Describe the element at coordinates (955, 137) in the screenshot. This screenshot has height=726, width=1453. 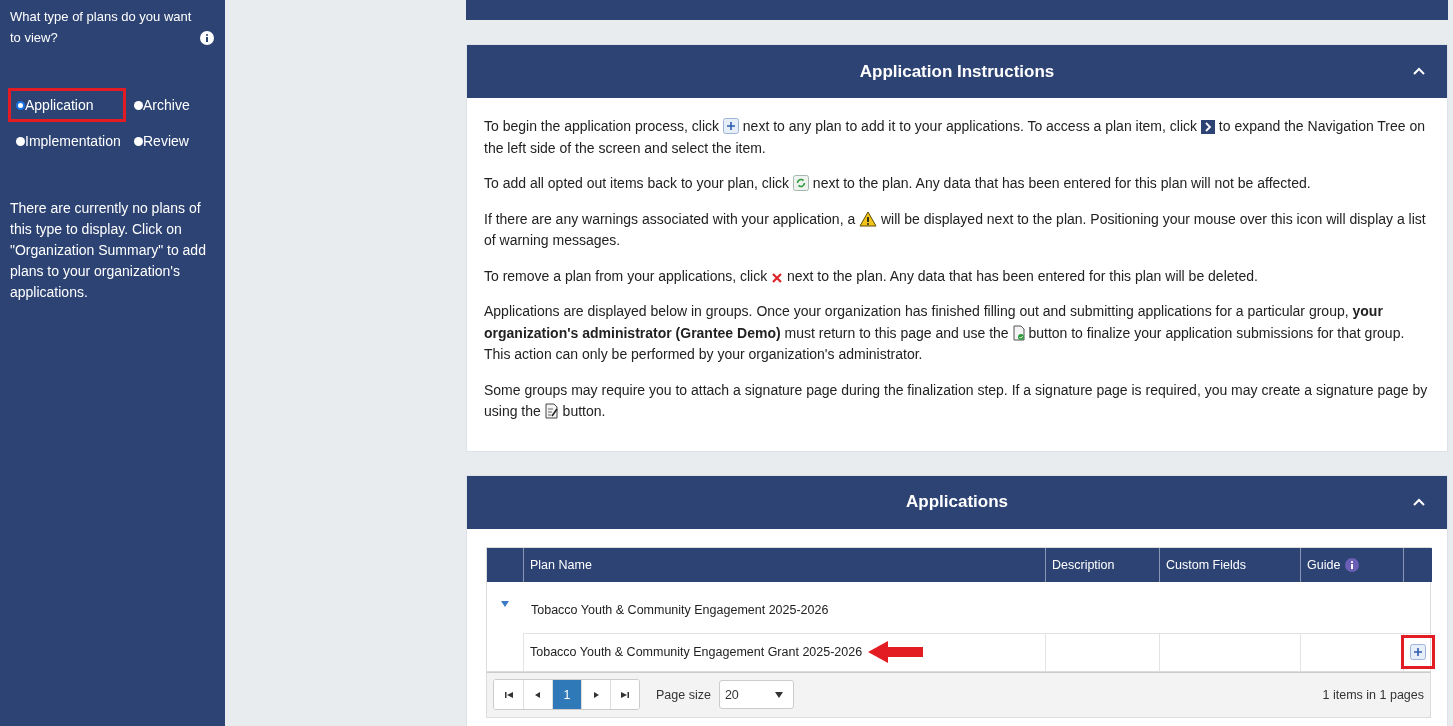
I see `instruction-paragraph: To begin the application process, click next to any plan to add it to your applications. To access a plan item, click to expand the Navigation Tree on the left side of the screen and select the item.` at that location.